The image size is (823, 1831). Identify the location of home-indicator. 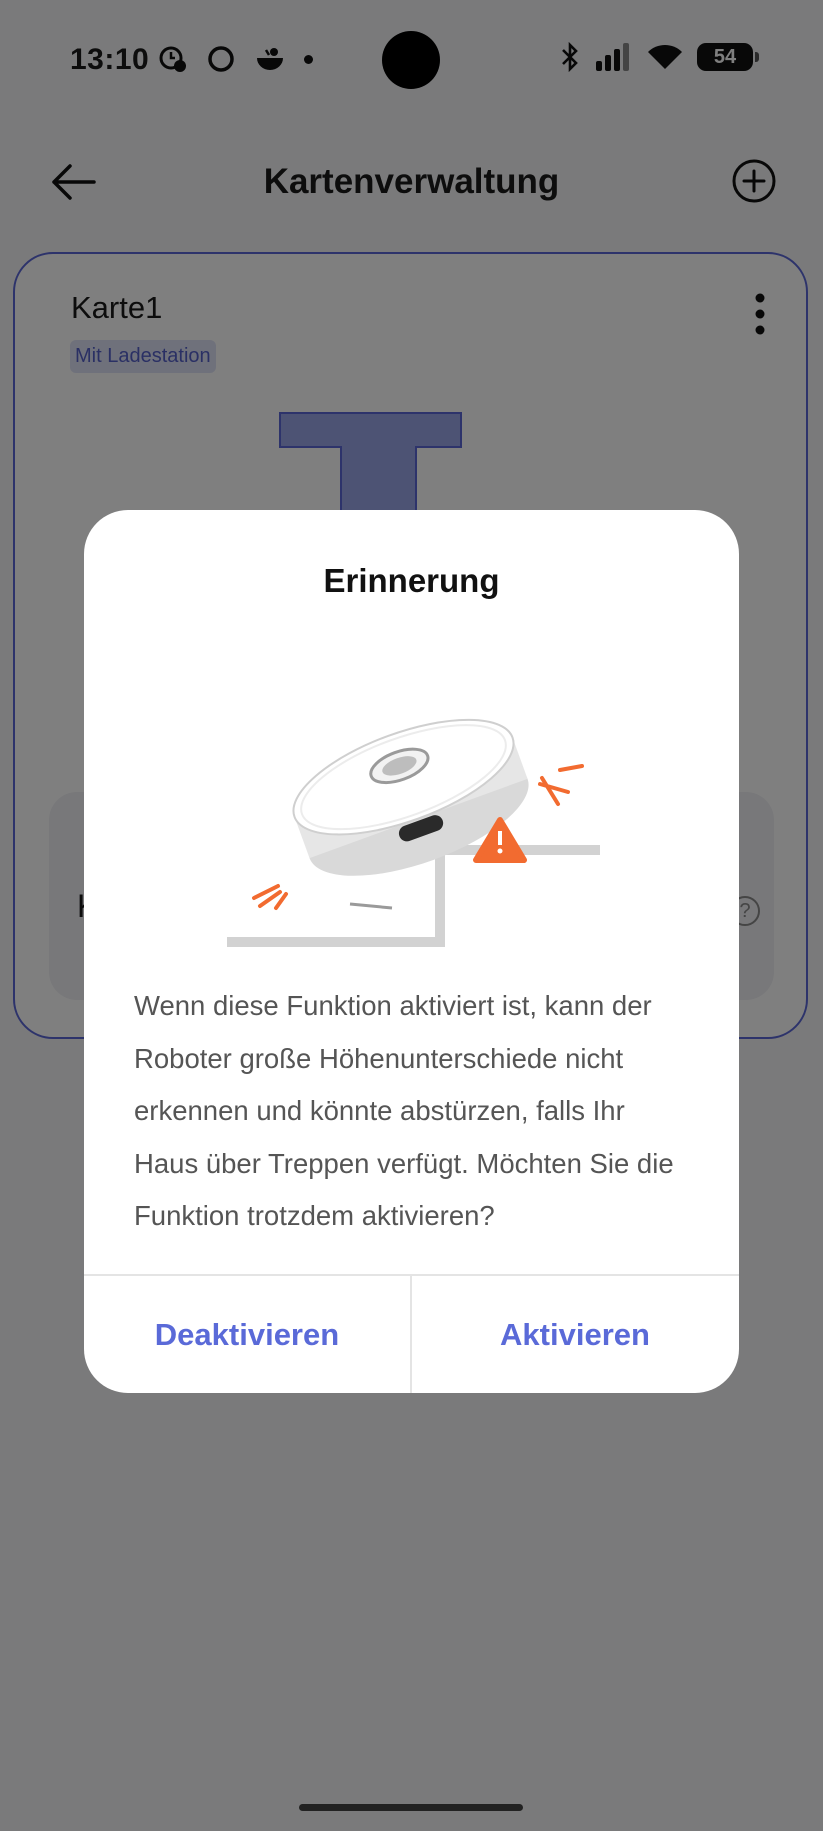
(411, 1807).